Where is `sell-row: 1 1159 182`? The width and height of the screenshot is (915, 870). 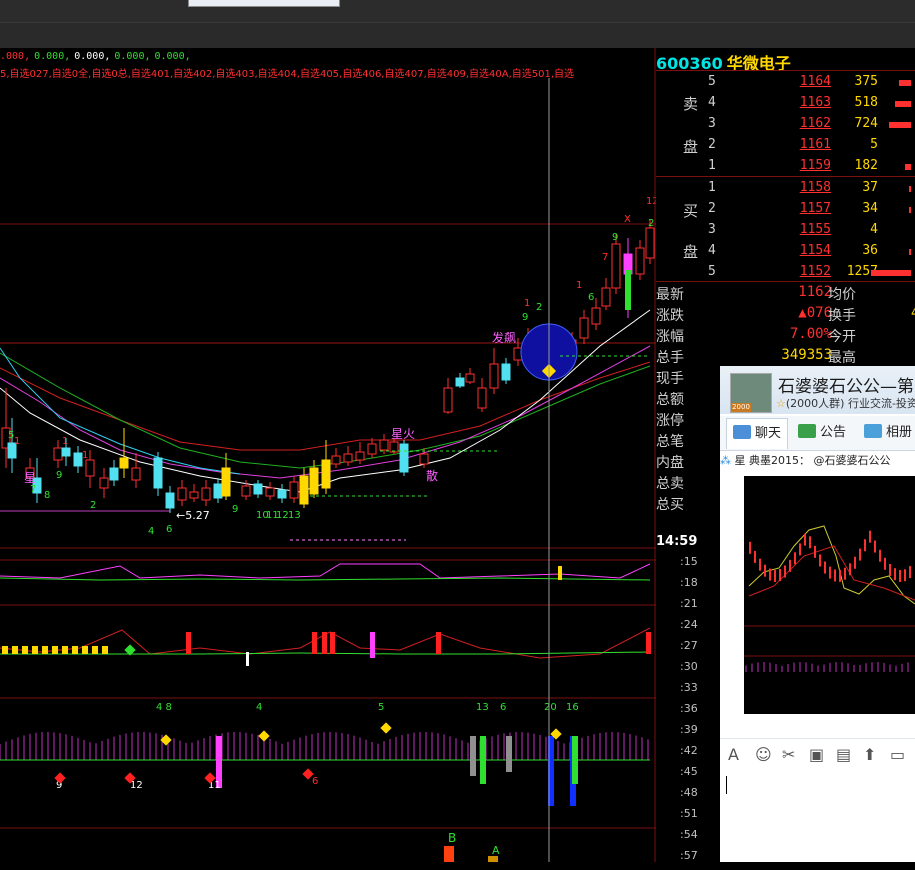
sell-row: 1 1159 182 is located at coordinates (785, 166).